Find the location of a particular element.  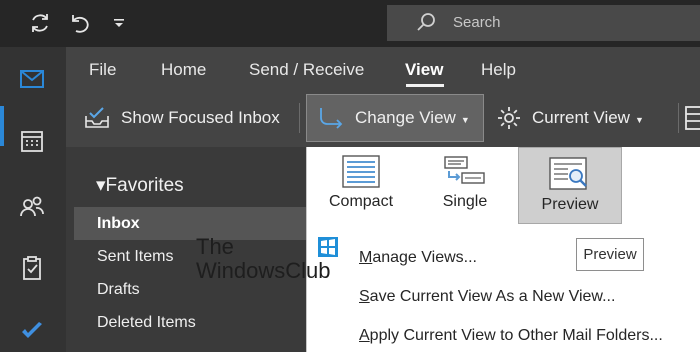

customize-quick-access-icon is located at coordinates (119, 23).